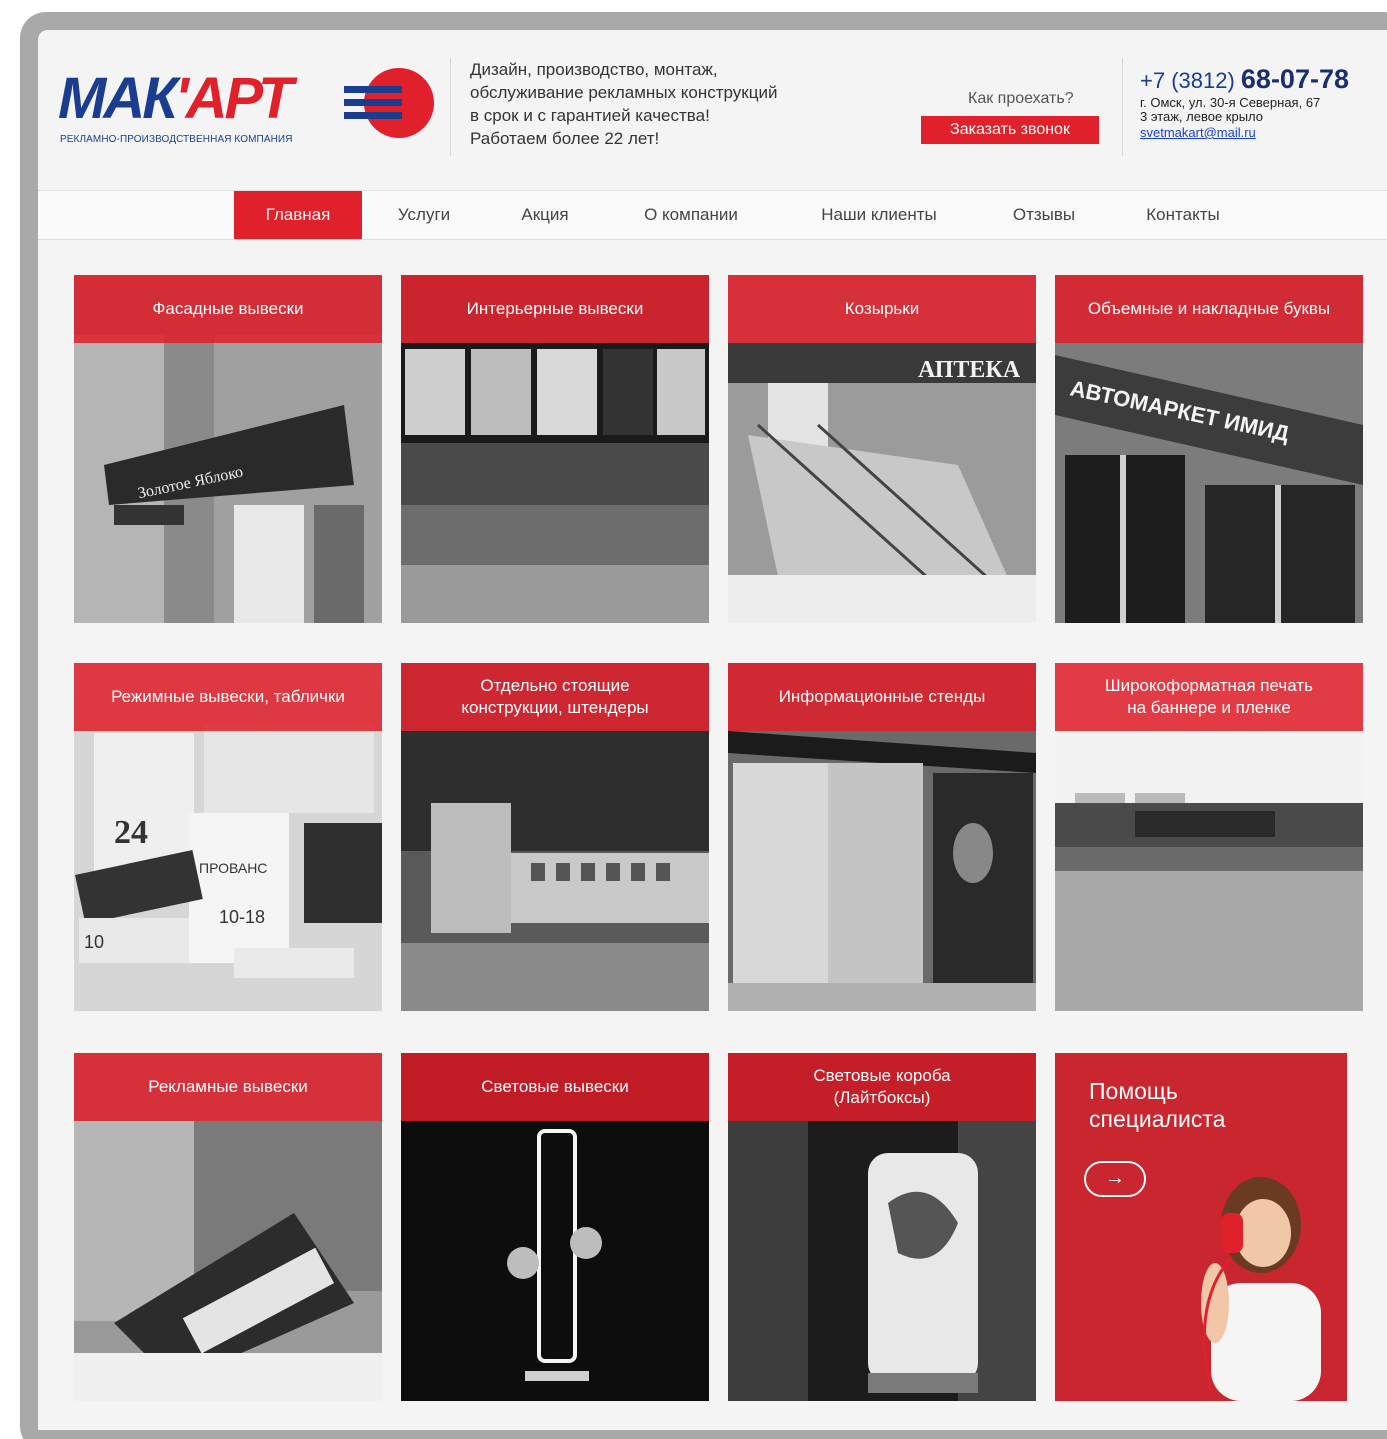  I want to click on service-tile-canopies: АПТЕКА Козырьки, so click(882, 449).